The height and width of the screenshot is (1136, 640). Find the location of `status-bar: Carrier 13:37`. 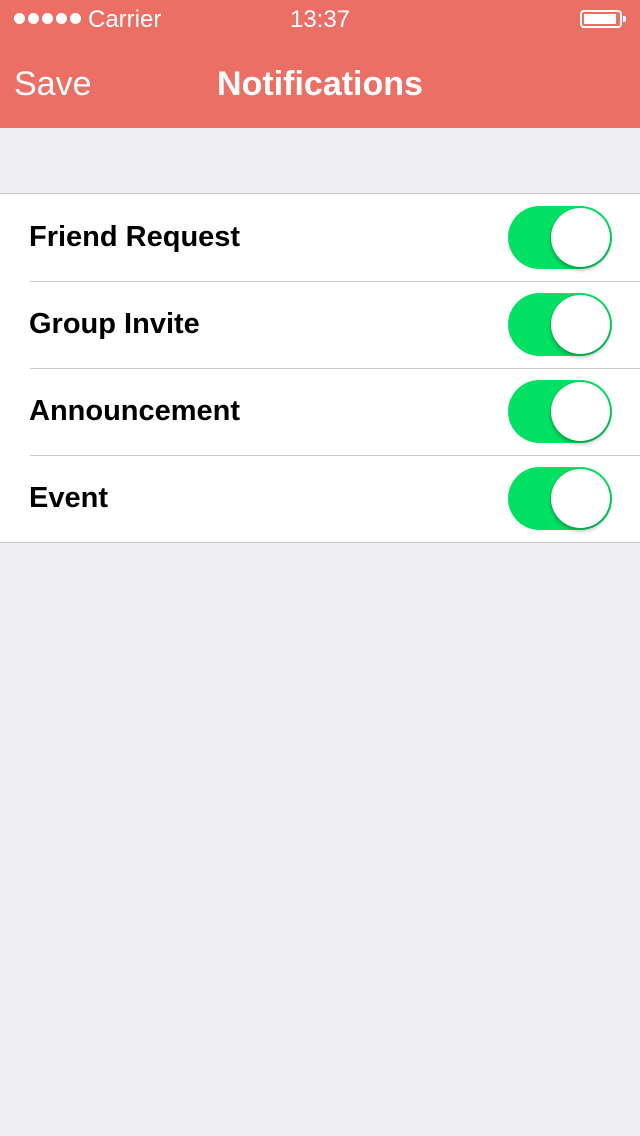

status-bar: Carrier 13:37 is located at coordinates (320, 20).